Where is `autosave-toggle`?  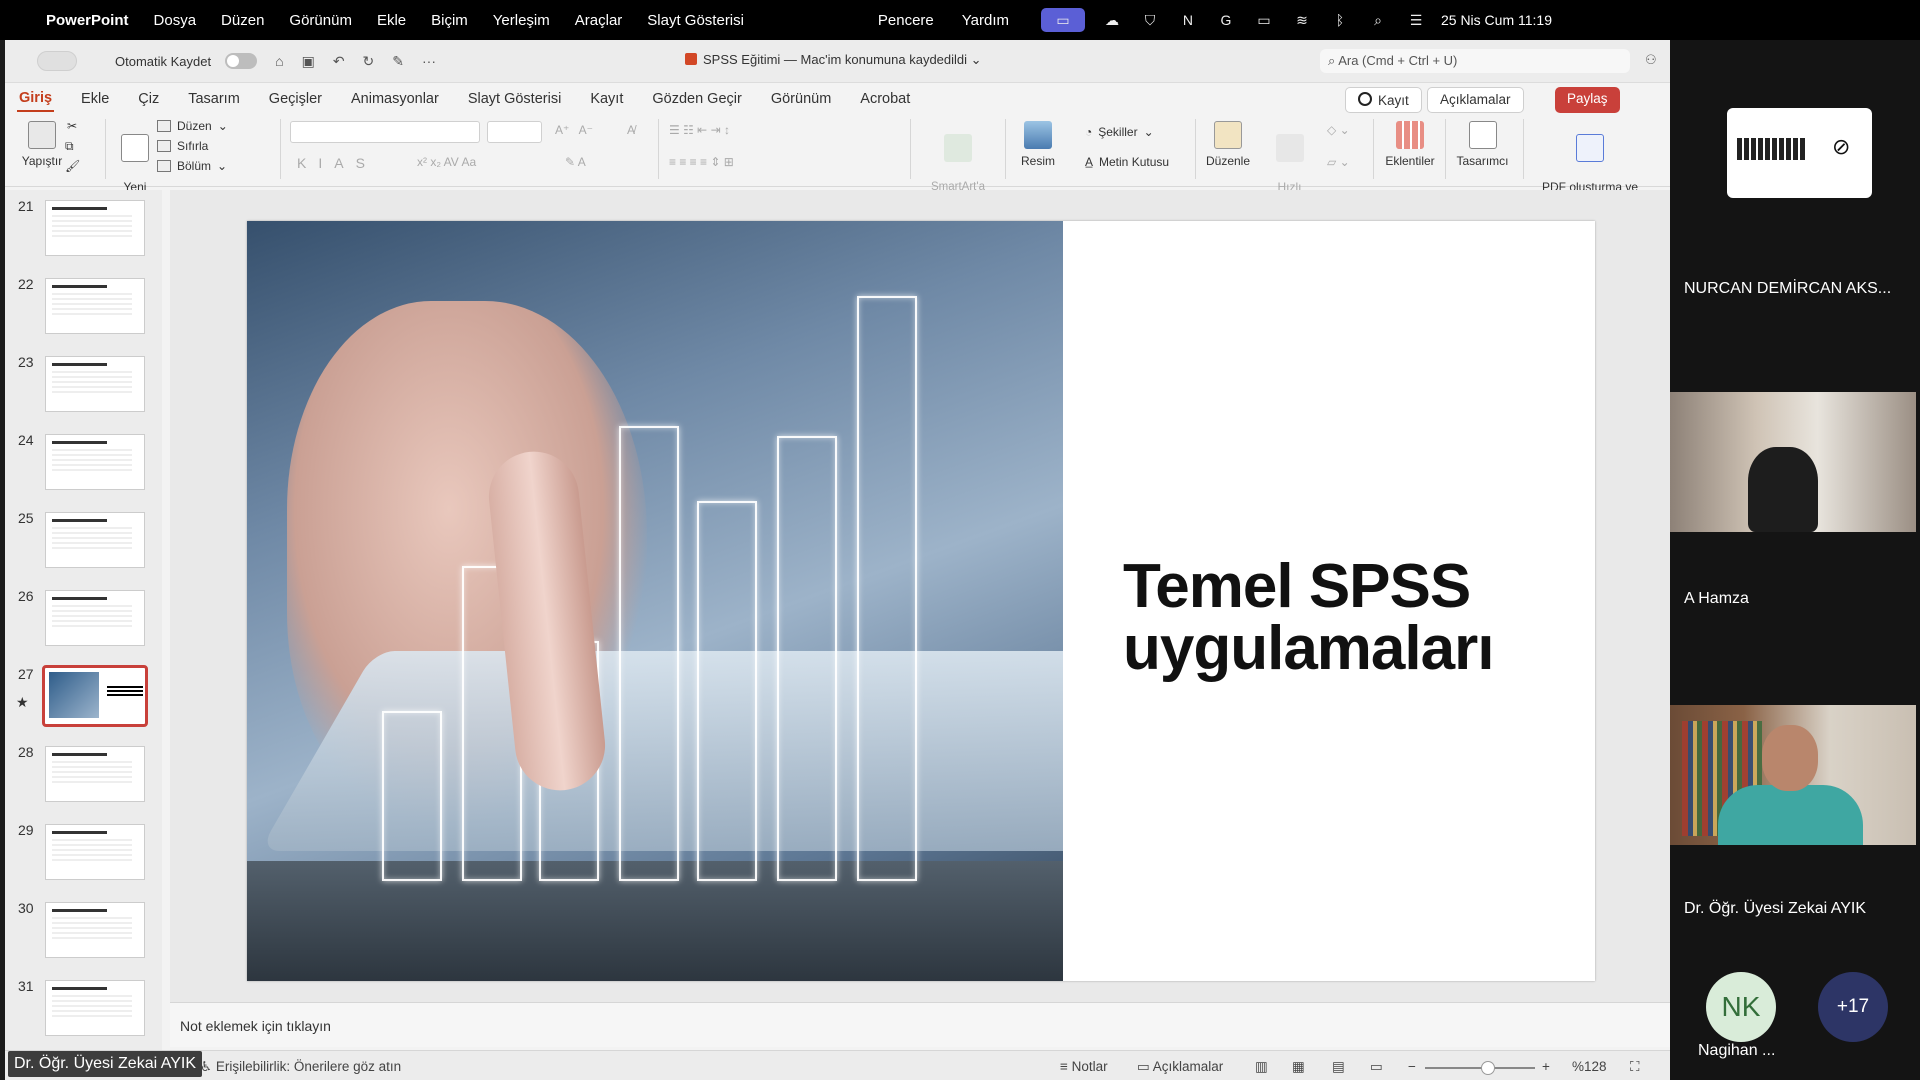
autosave-toggle is located at coordinates (241, 61).